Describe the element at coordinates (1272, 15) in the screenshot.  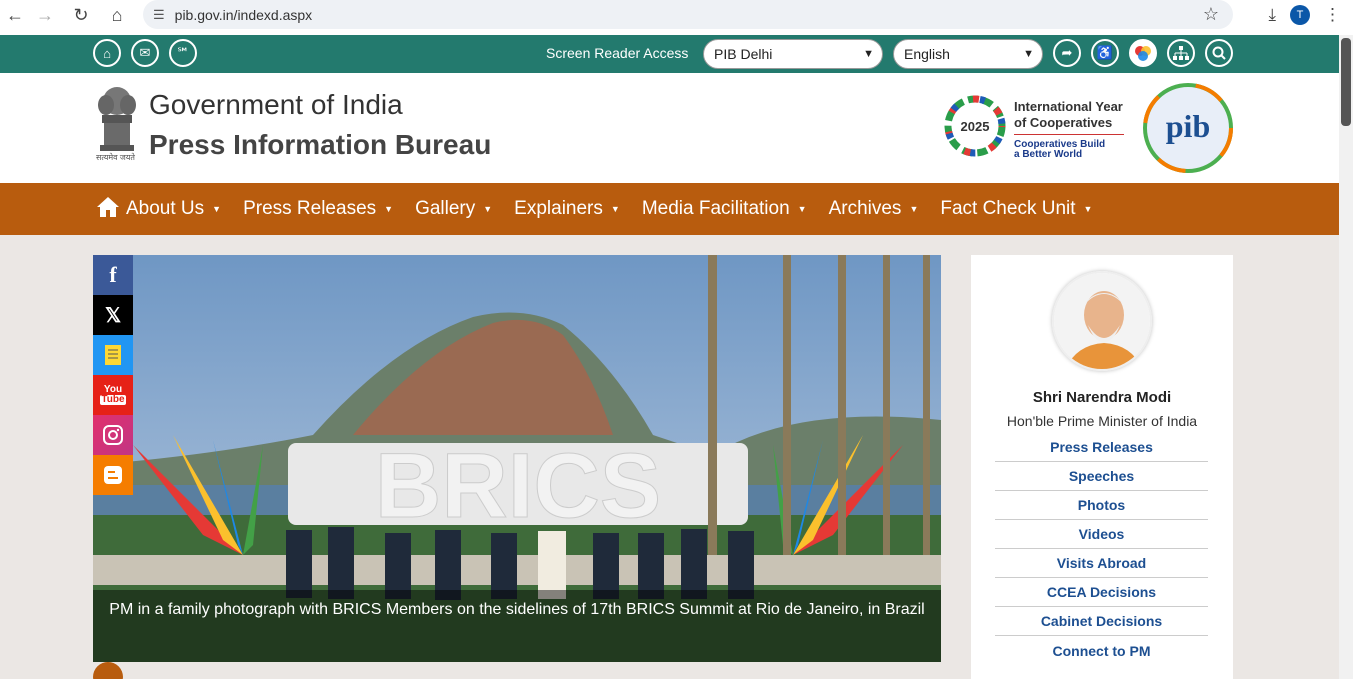
I see `download-icon: ⤓` at that location.